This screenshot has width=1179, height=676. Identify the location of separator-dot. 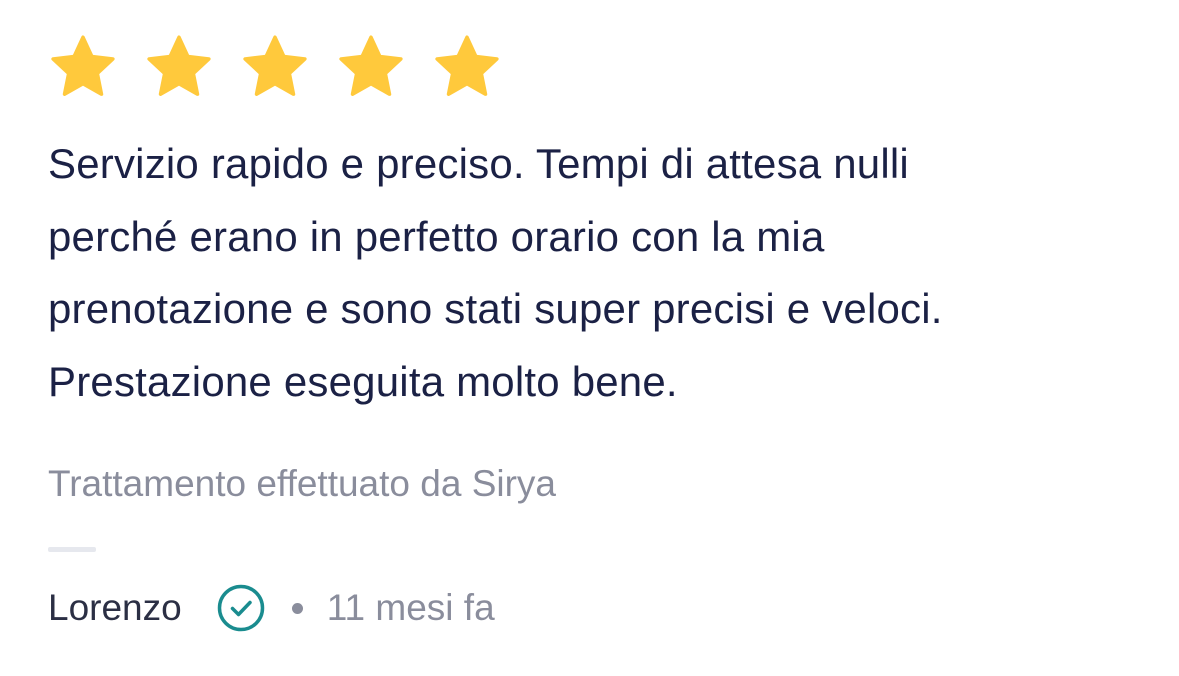
(297, 608).